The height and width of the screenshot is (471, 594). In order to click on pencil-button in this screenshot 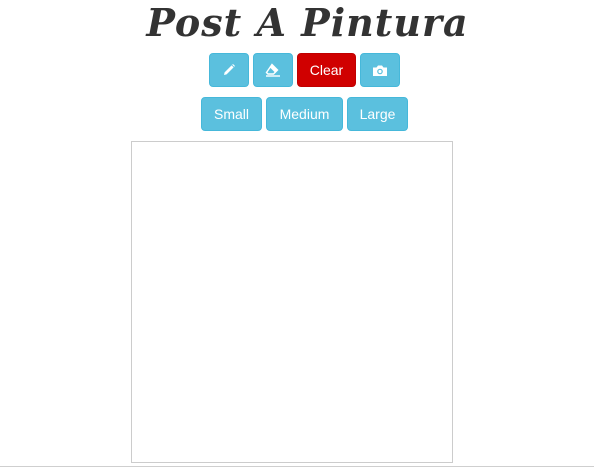, I will do `click(229, 70)`.